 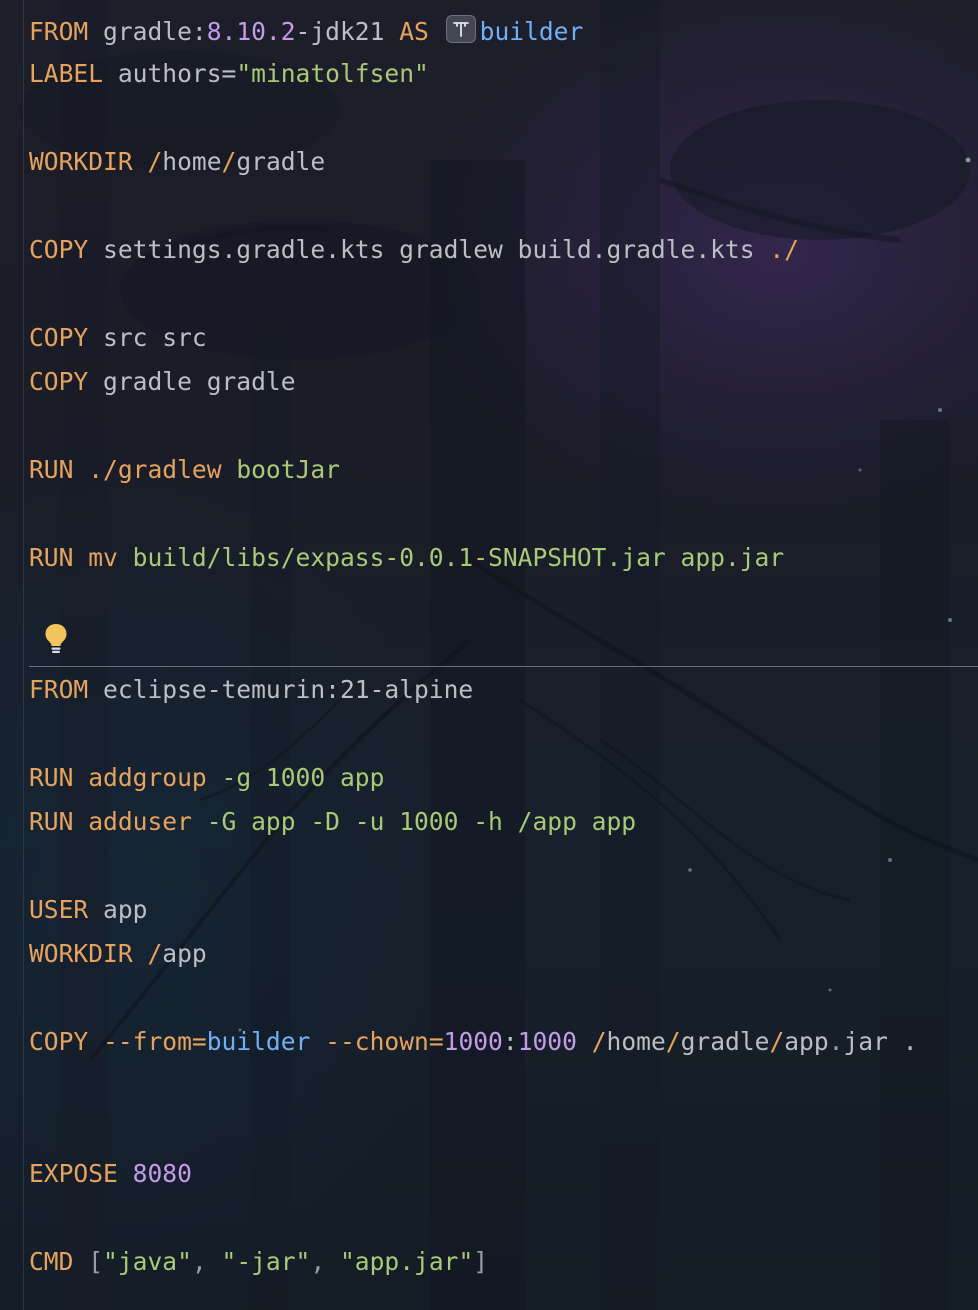 What do you see at coordinates (147, 777) in the screenshot?
I see `shell-command: addgroup` at bounding box center [147, 777].